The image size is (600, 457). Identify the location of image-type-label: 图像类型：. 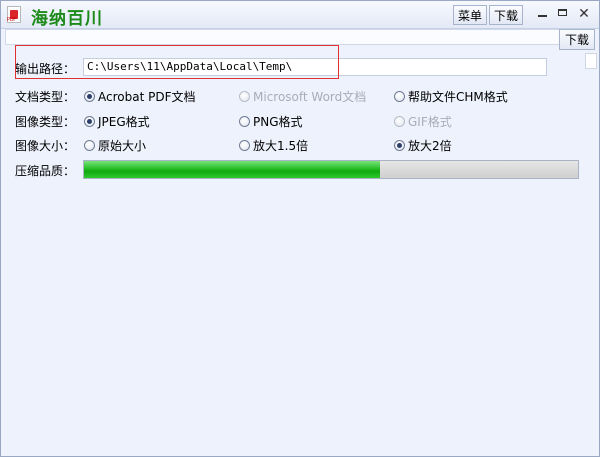
(45, 122).